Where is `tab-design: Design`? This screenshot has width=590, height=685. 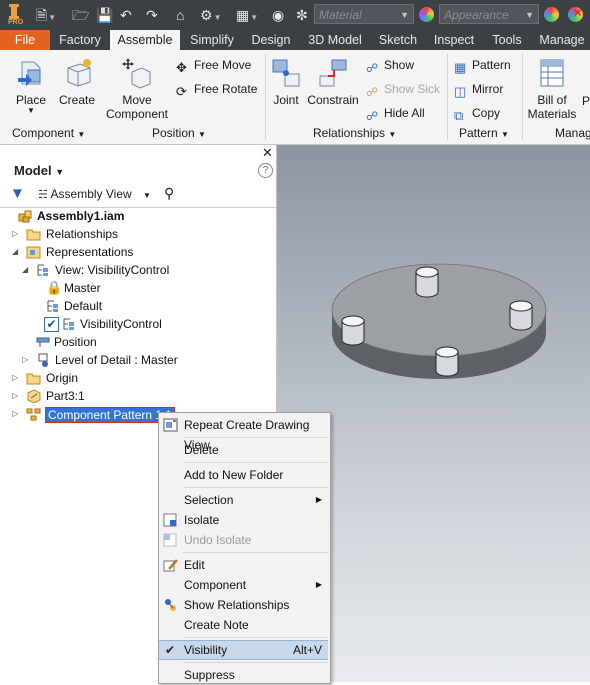 tab-design: Design is located at coordinates (271, 40).